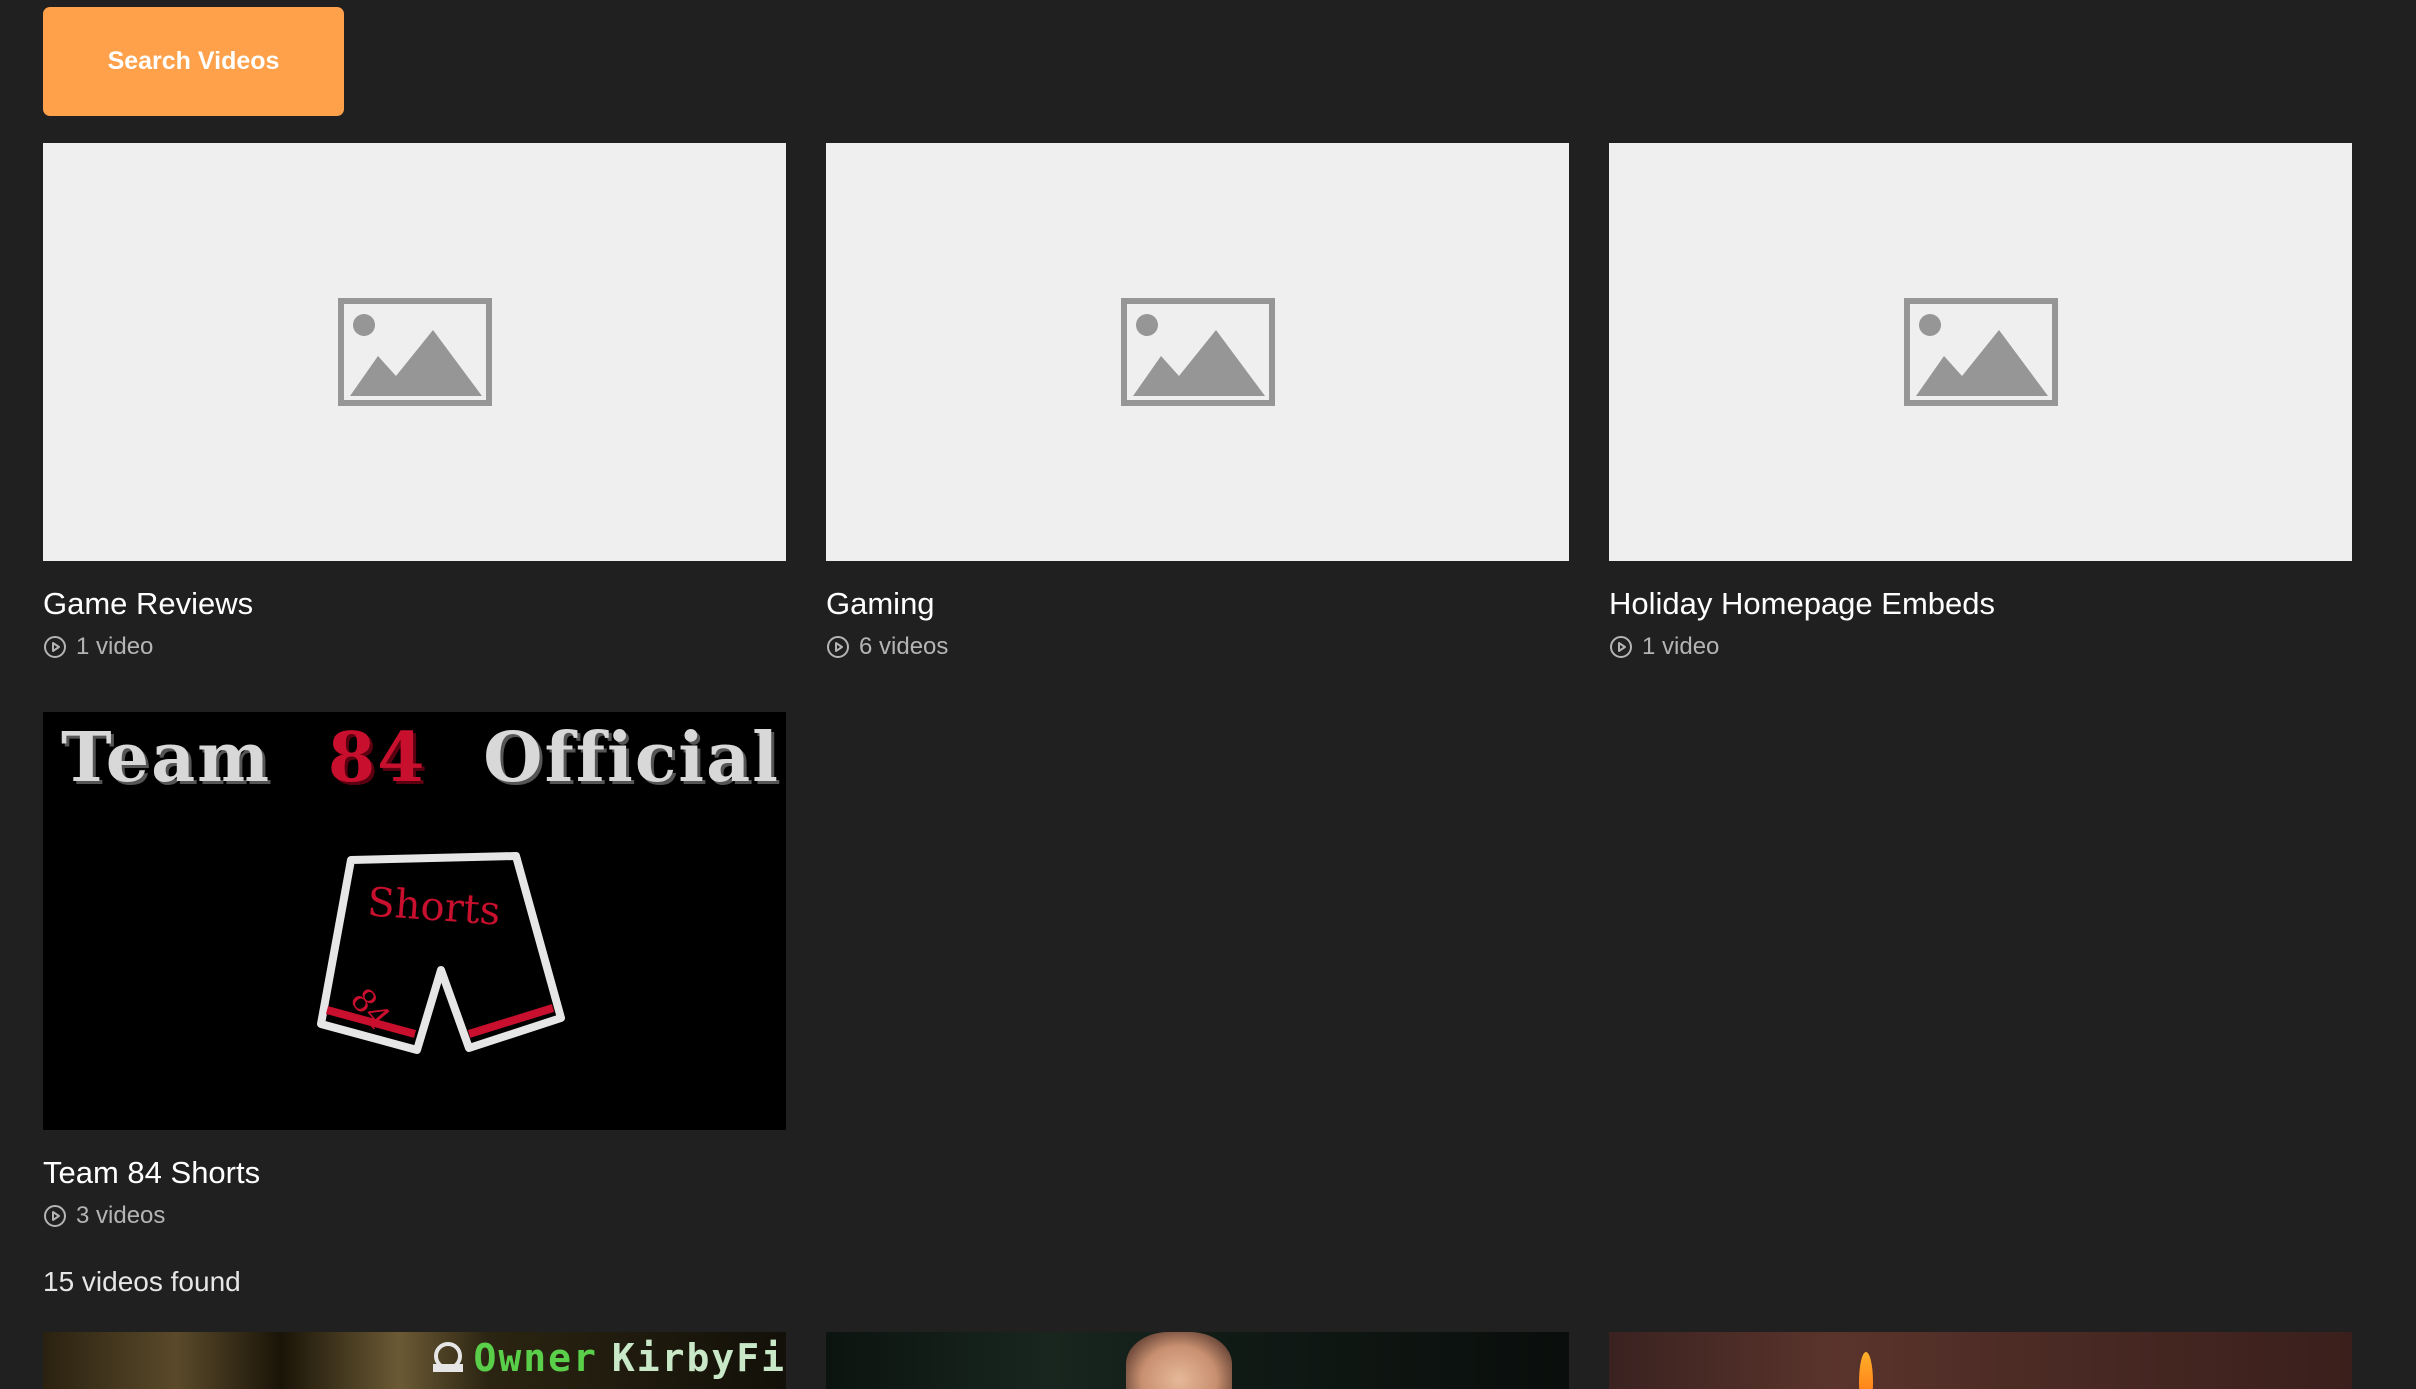 The height and width of the screenshot is (1389, 2416). What do you see at coordinates (1179, 1360) in the screenshot?
I see `person-face-image` at bounding box center [1179, 1360].